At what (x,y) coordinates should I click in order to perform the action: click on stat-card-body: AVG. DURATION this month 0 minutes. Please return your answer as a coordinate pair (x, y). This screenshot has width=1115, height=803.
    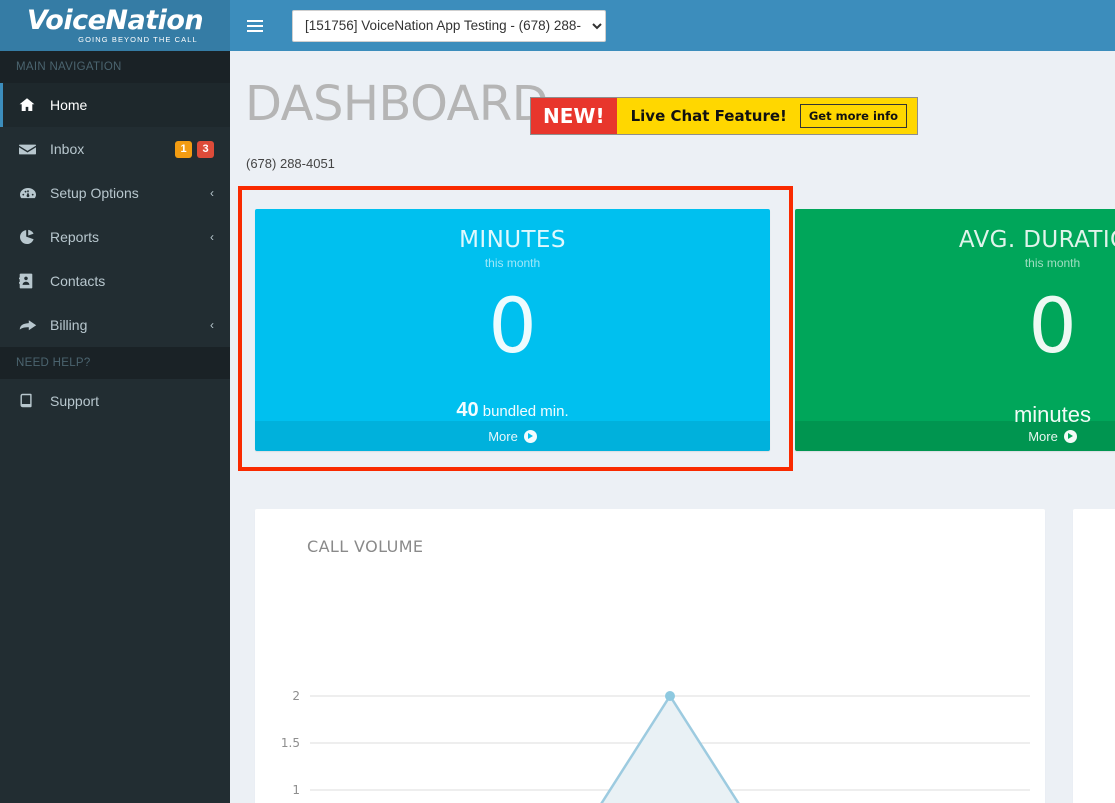
    Looking at the image, I should click on (955, 318).